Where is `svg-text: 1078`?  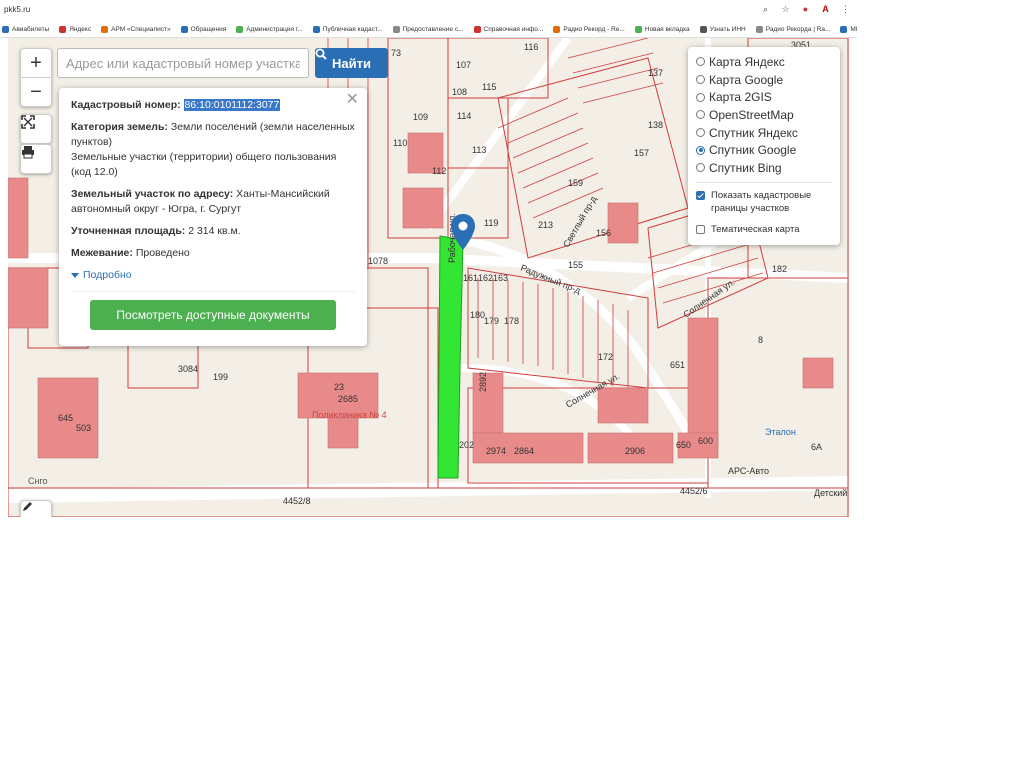 svg-text: 1078 is located at coordinates (378, 261).